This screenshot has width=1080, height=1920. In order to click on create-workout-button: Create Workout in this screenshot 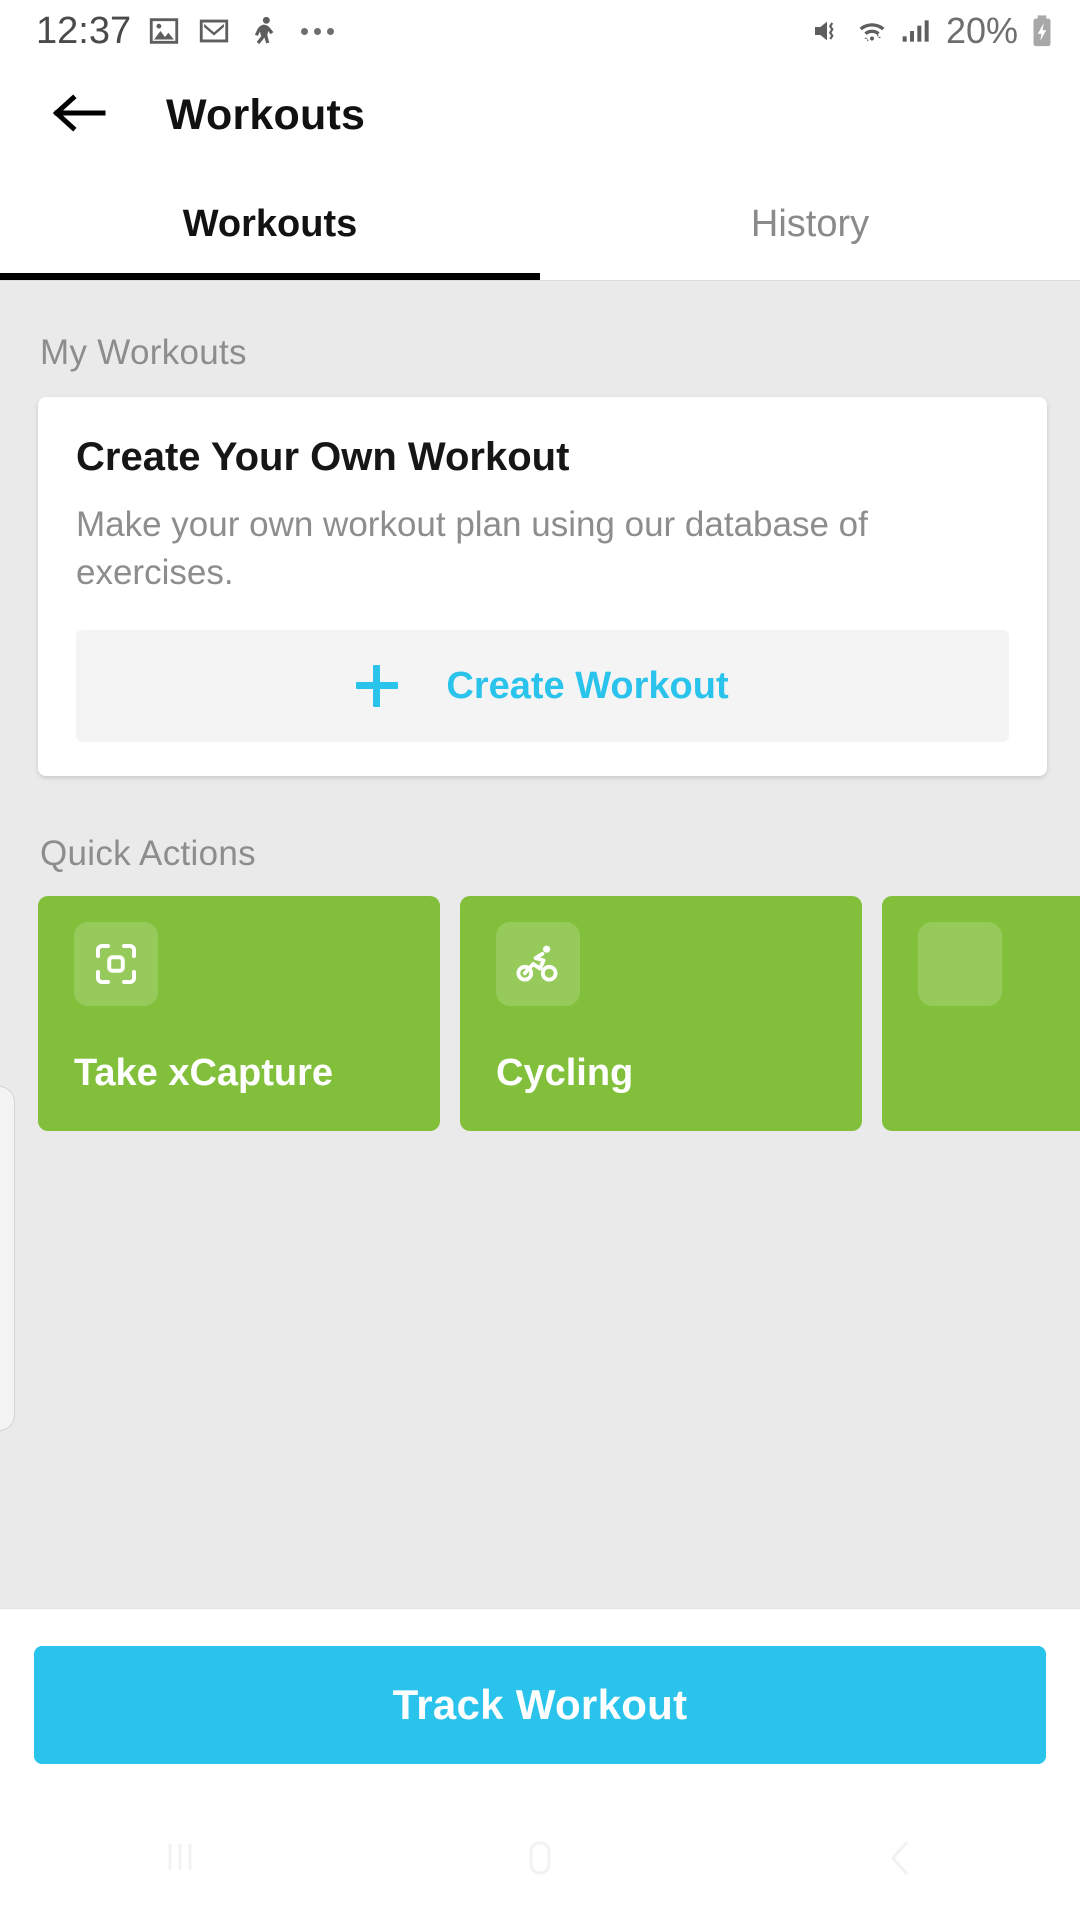, I will do `click(542, 686)`.